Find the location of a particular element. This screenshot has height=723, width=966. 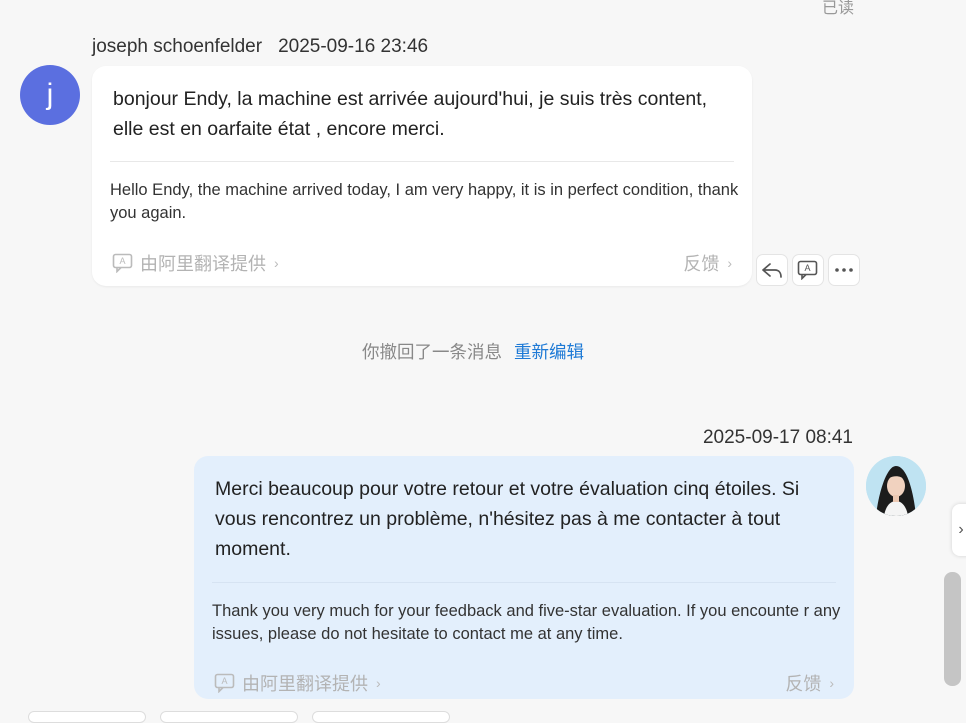

quick-reply-bar is located at coordinates (483, 706).